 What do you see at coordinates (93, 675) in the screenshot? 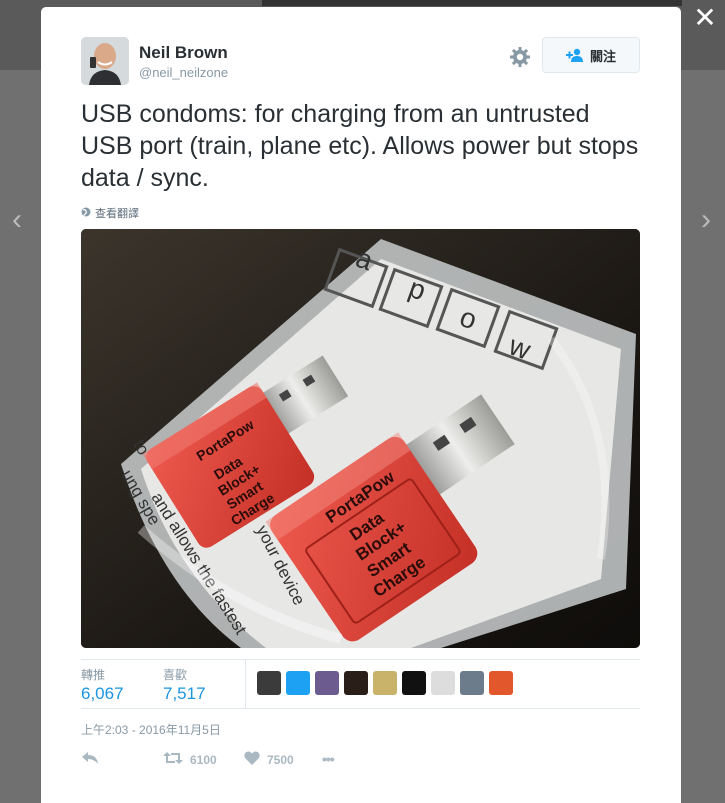
I see `retweets-label: 轉推` at bounding box center [93, 675].